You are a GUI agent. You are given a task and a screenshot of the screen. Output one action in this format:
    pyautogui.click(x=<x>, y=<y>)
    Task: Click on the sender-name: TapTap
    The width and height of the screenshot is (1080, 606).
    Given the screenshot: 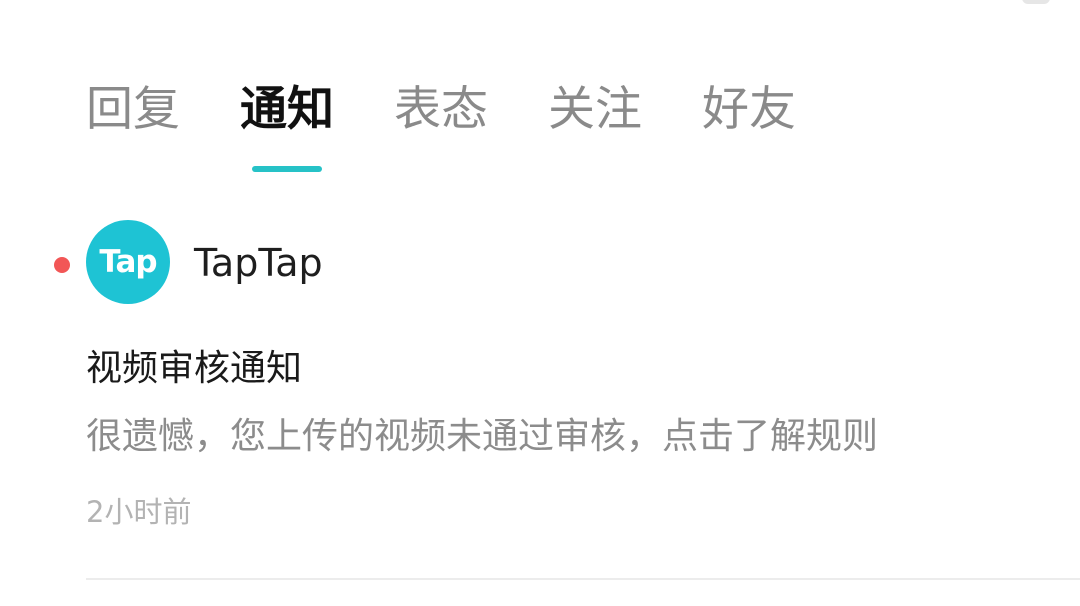 What is the action you would take?
    pyautogui.click(x=258, y=263)
    